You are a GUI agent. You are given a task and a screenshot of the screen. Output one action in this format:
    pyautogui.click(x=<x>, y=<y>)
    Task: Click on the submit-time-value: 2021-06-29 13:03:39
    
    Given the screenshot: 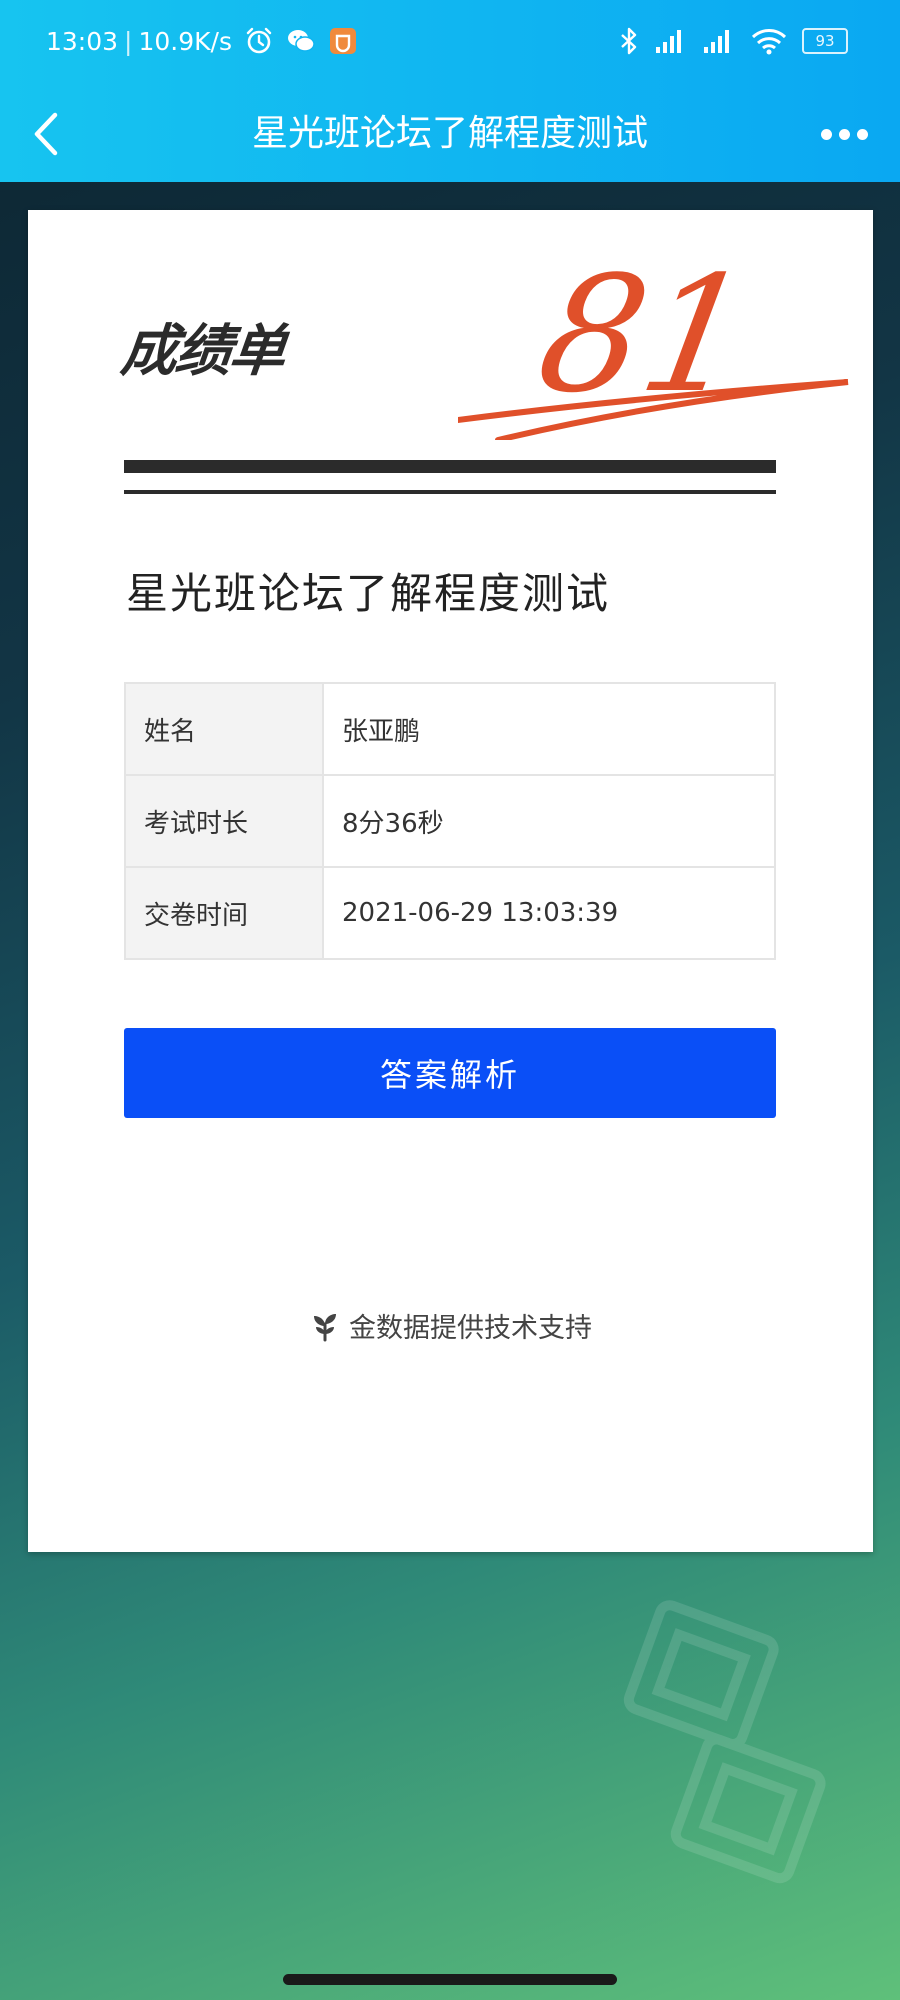 What is the action you would take?
    pyautogui.click(x=549, y=913)
    